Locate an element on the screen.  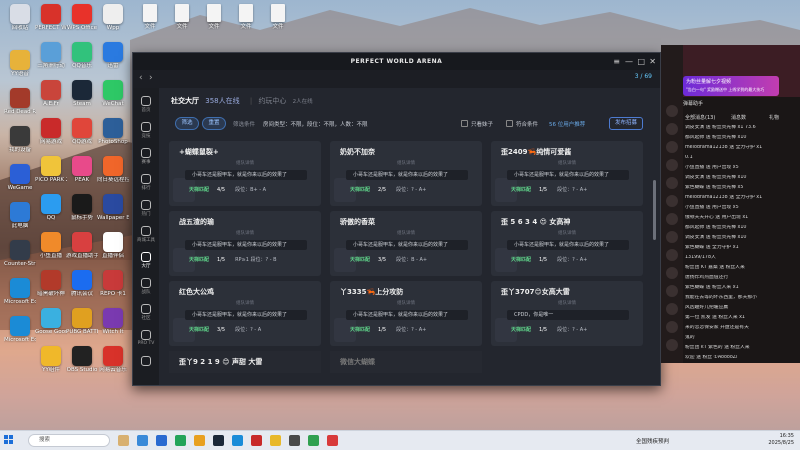
desktop-icon: 小鱼直播 is located at coordinates (51, 245).